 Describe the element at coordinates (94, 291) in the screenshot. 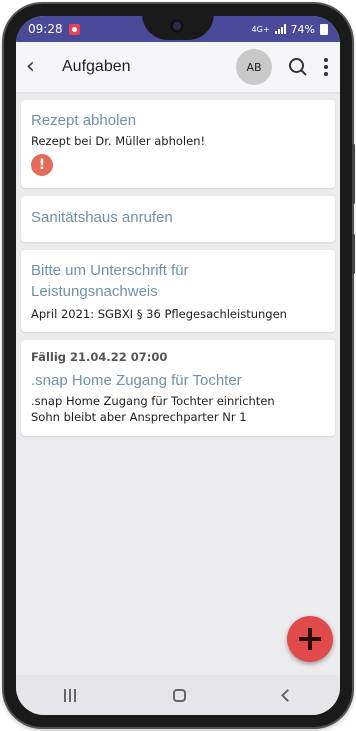

I see `task-title-line2: Leistungsnachweis` at that location.